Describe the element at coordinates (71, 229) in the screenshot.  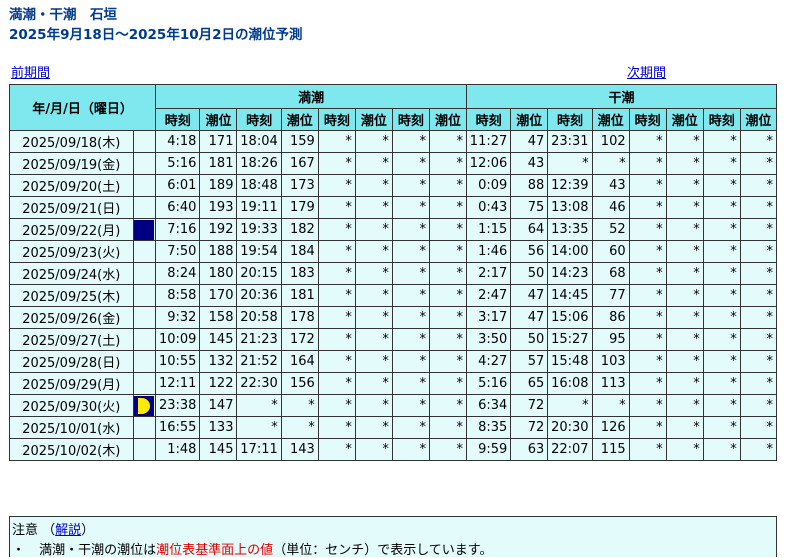
I see `date-cell: 2025/09/22(月)` at that location.